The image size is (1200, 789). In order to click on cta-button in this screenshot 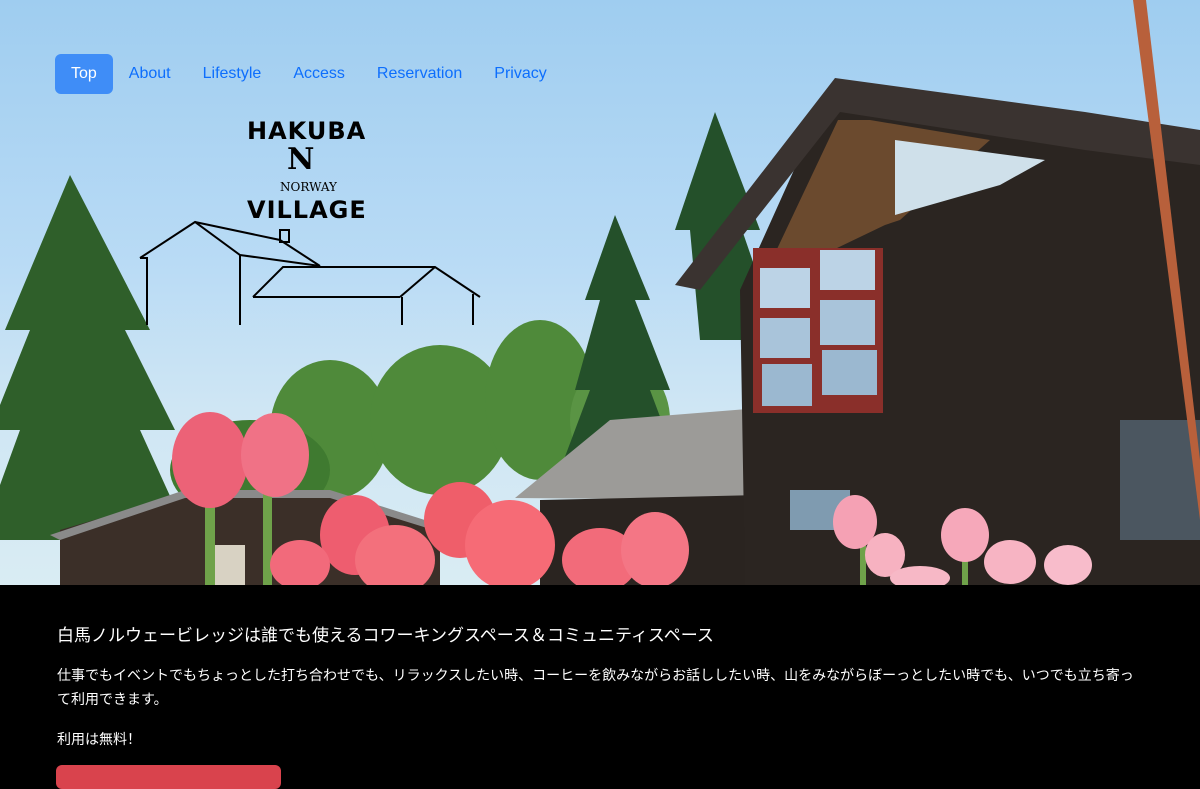, I will do `click(168, 777)`.